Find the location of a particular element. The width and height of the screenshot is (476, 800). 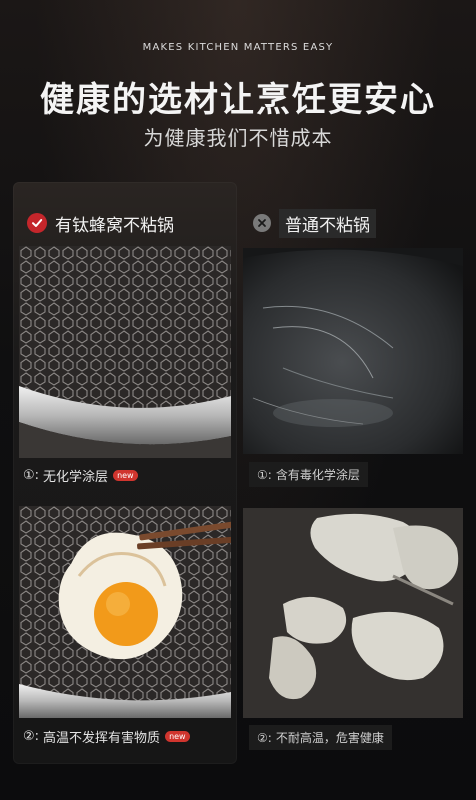

page-title: 健康的选材让烹饪更安心 is located at coordinates (238, 100).